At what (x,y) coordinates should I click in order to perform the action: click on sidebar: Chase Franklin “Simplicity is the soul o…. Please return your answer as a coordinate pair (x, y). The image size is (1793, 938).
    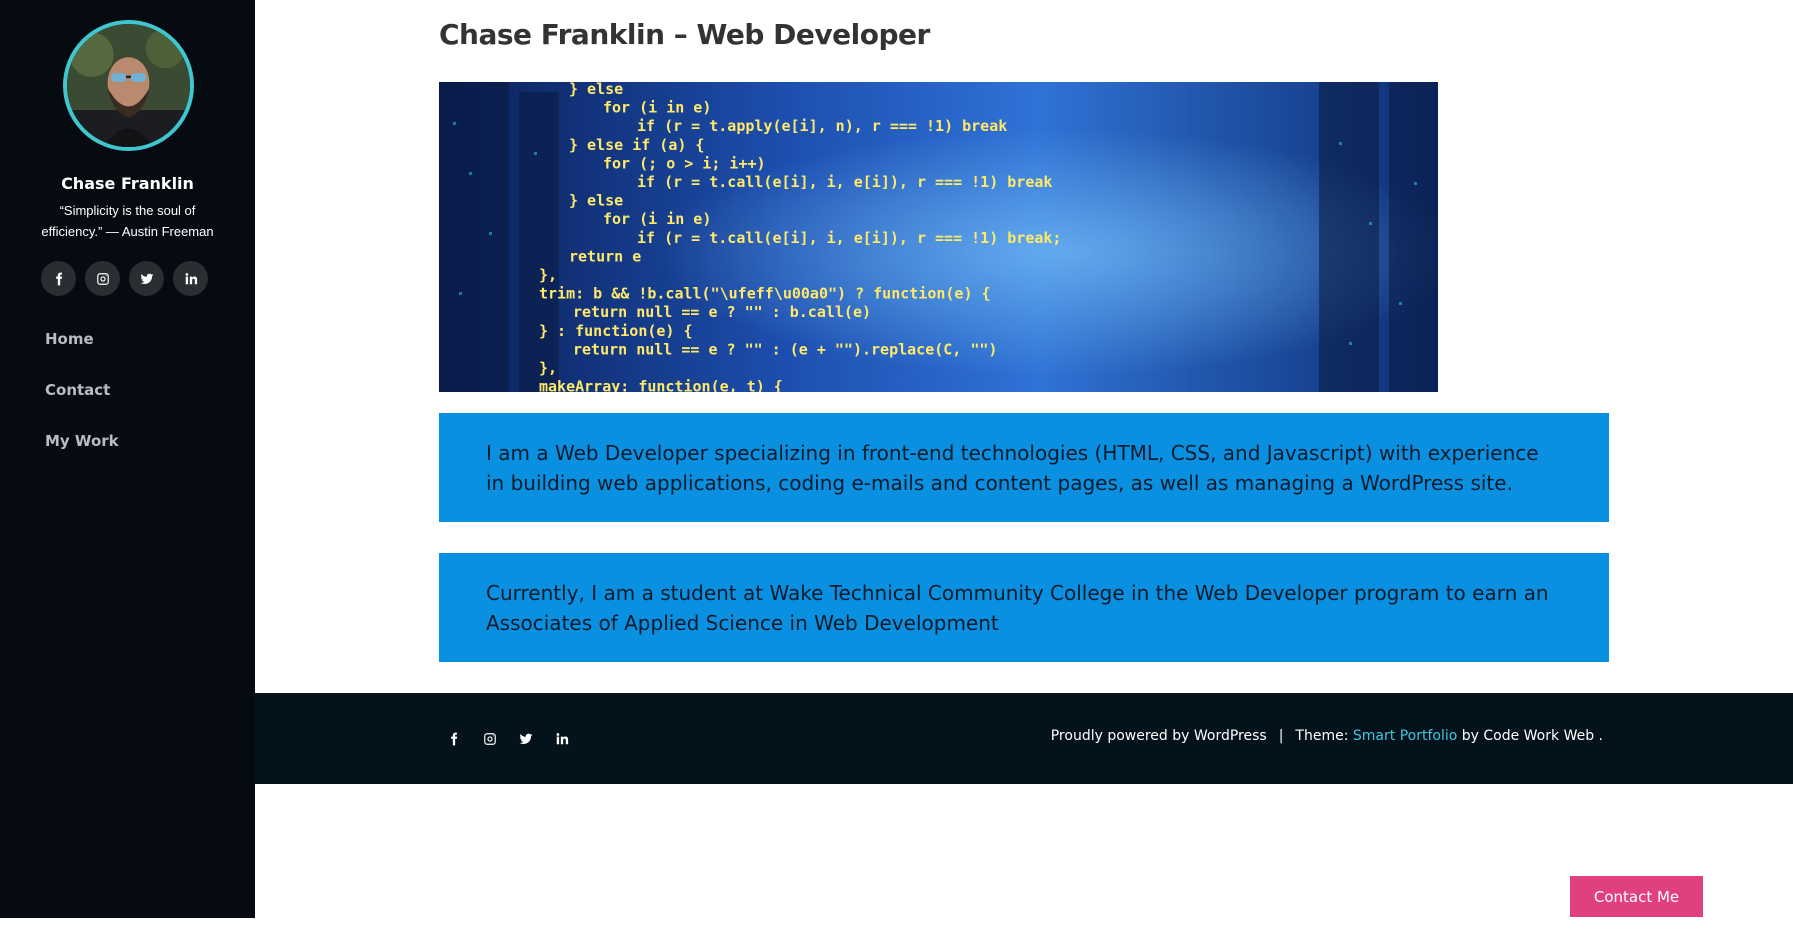
    Looking at the image, I should click on (127, 459).